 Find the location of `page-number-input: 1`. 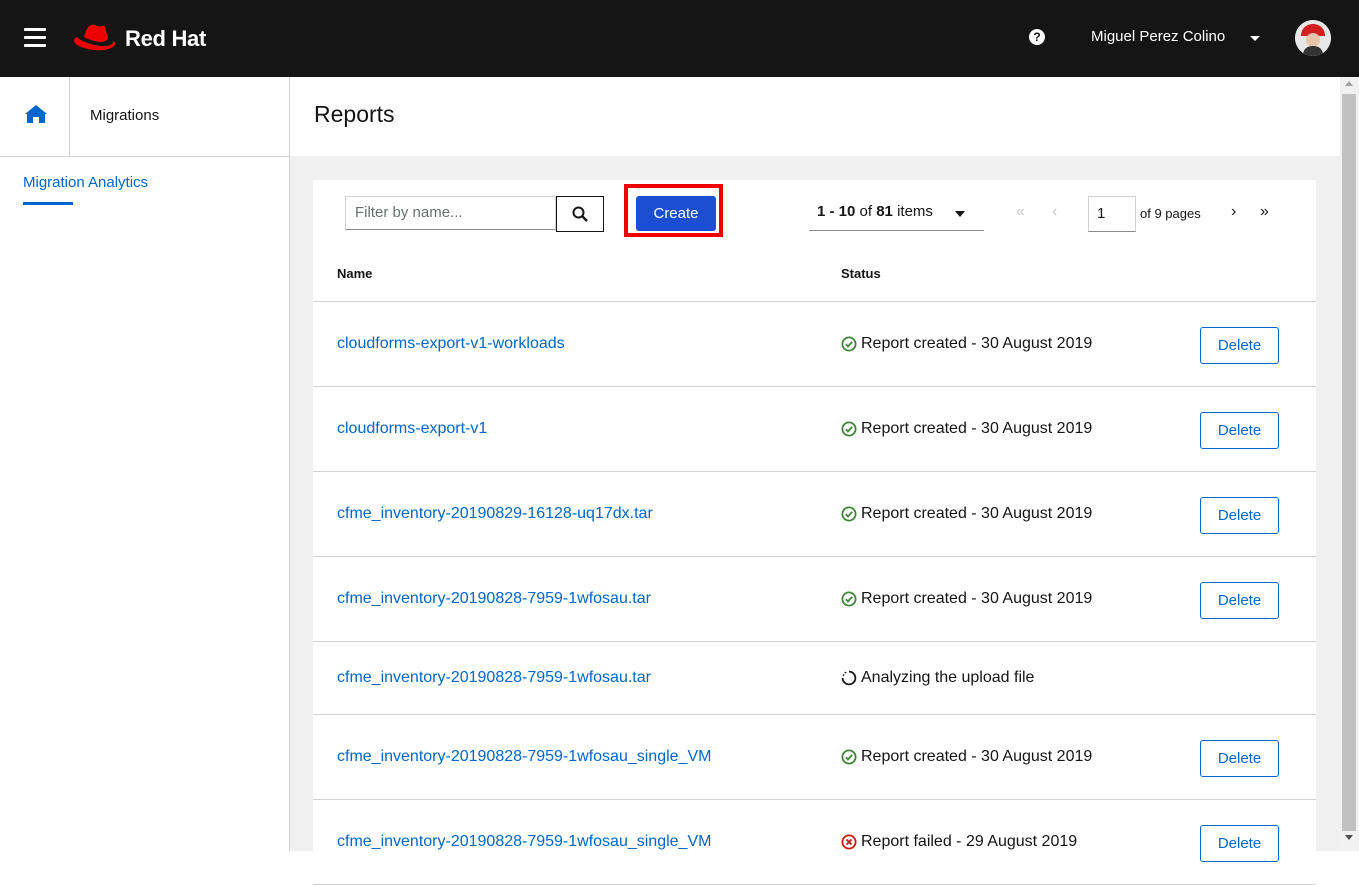

page-number-input: 1 is located at coordinates (1112, 214).